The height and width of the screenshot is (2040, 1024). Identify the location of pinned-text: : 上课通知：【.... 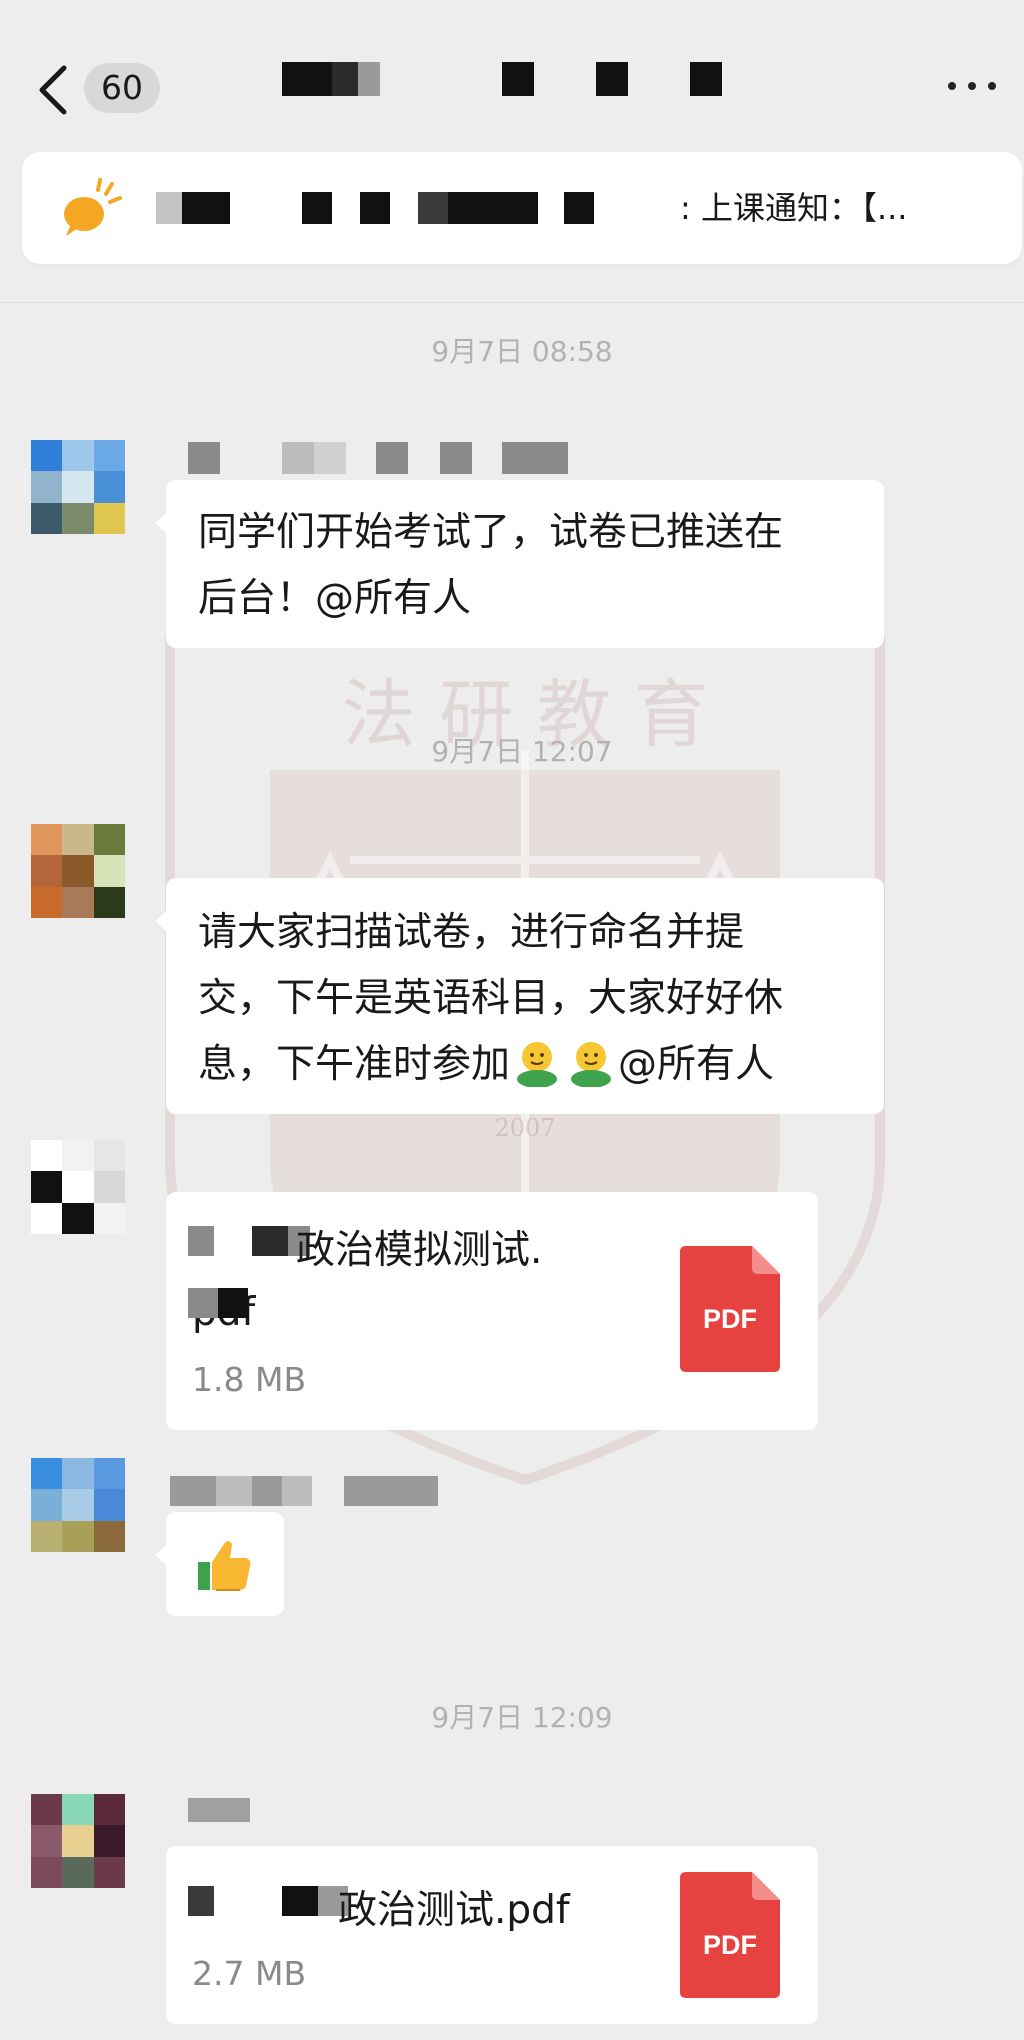
(794, 208).